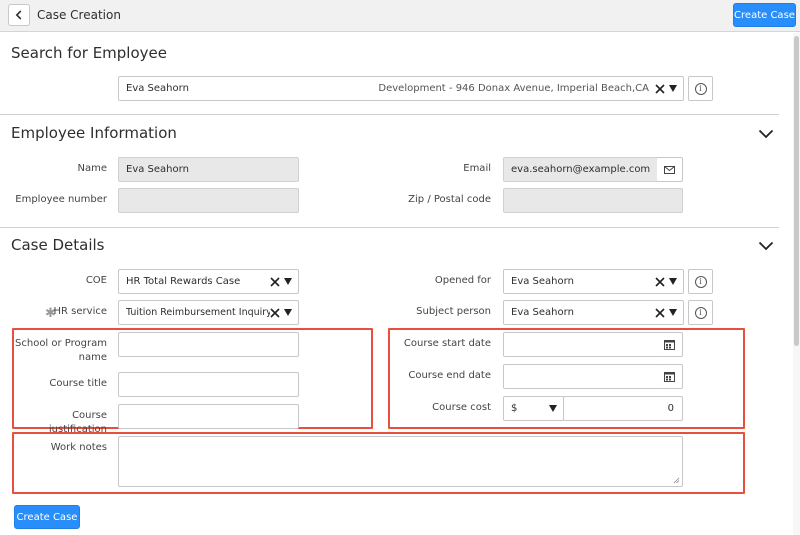 The height and width of the screenshot is (535, 800). Describe the element at coordinates (208, 169) in the screenshot. I see `name-field: Eva Seahorn` at that location.